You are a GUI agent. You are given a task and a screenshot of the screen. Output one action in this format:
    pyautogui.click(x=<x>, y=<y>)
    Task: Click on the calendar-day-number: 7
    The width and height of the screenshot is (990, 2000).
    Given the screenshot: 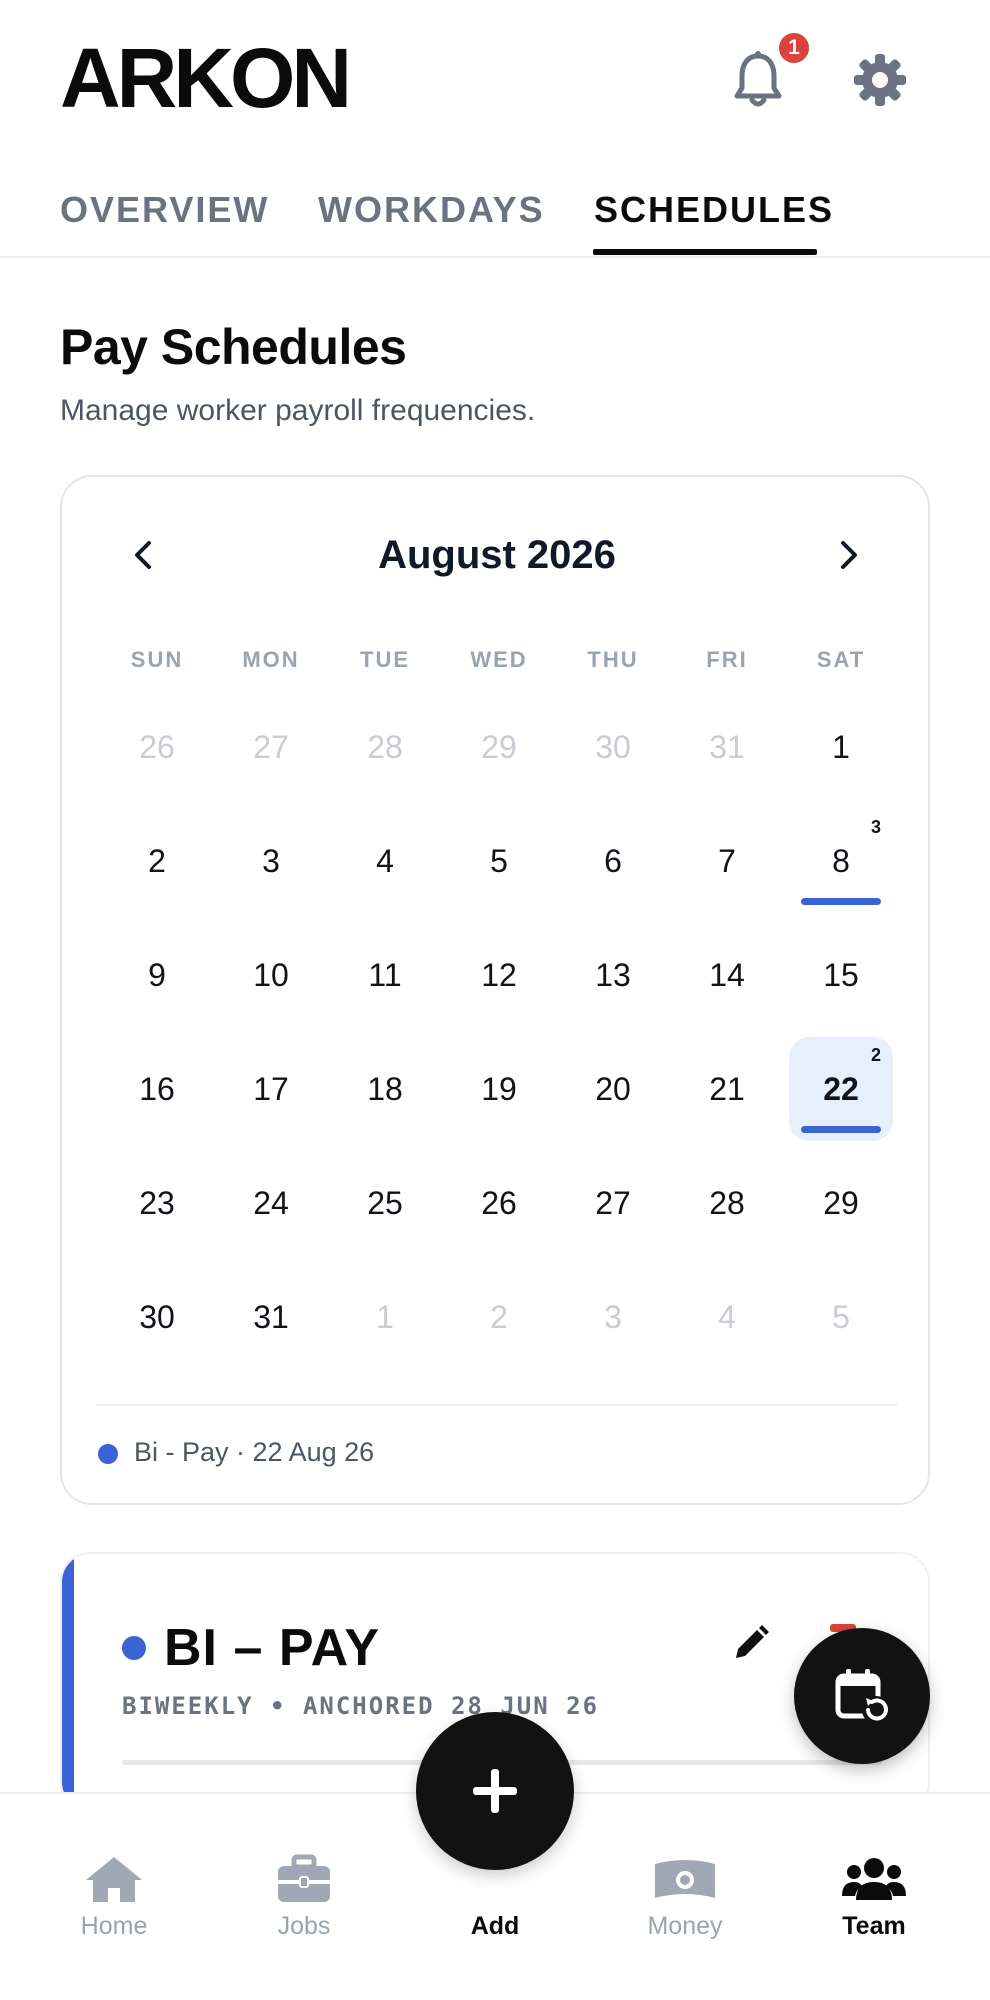 What is the action you would take?
    pyautogui.click(x=727, y=860)
    